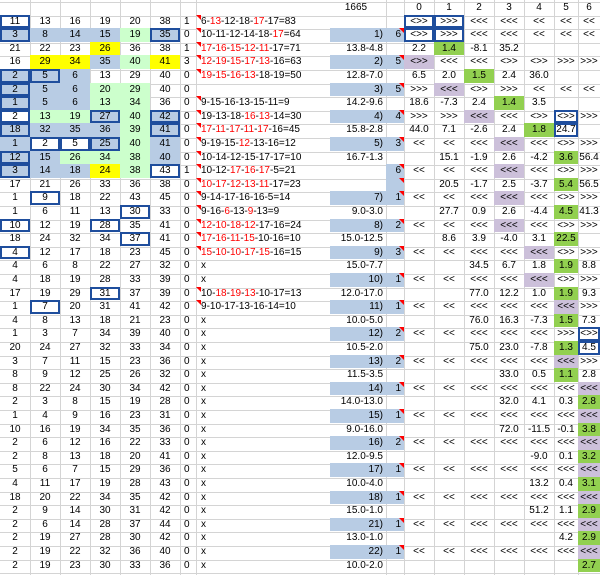  What do you see at coordinates (75, 470) in the screenshot?
I see `number-cell: 7` at bounding box center [75, 470].